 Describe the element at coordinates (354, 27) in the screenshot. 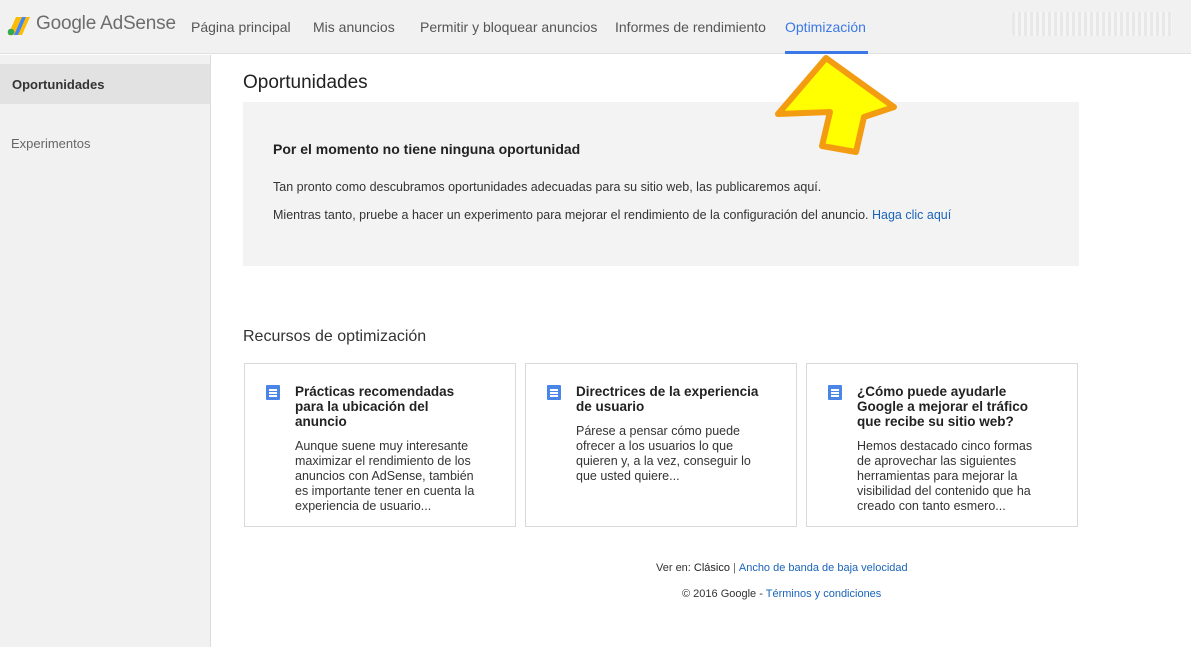

I see `nav-mis-anuncios: Mis anuncios` at that location.